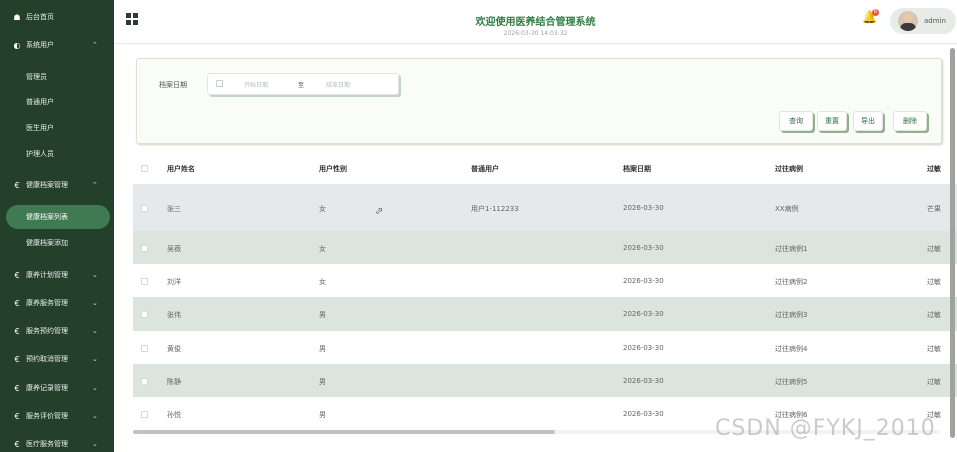 This screenshot has width=957, height=452. Describe the element at coordinates (637, 169) in the screenshot. I see `column-header: 档案日期` at that location.